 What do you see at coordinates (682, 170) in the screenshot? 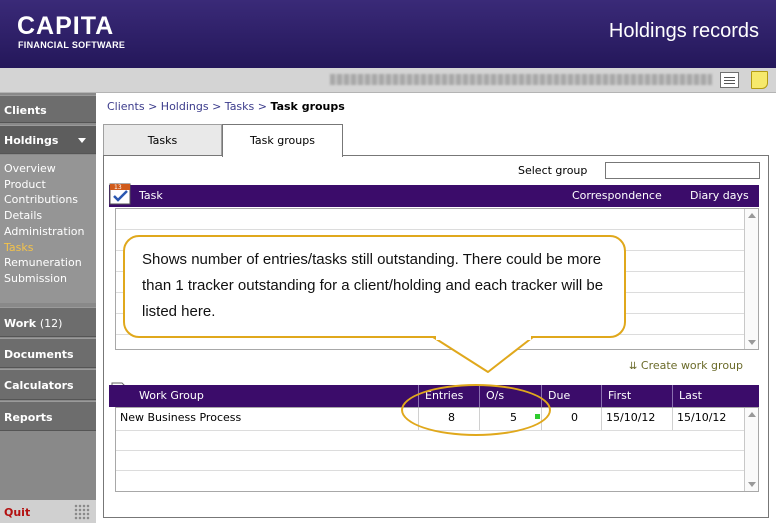
I see `select-group-input` at bounding box center [682, 170].